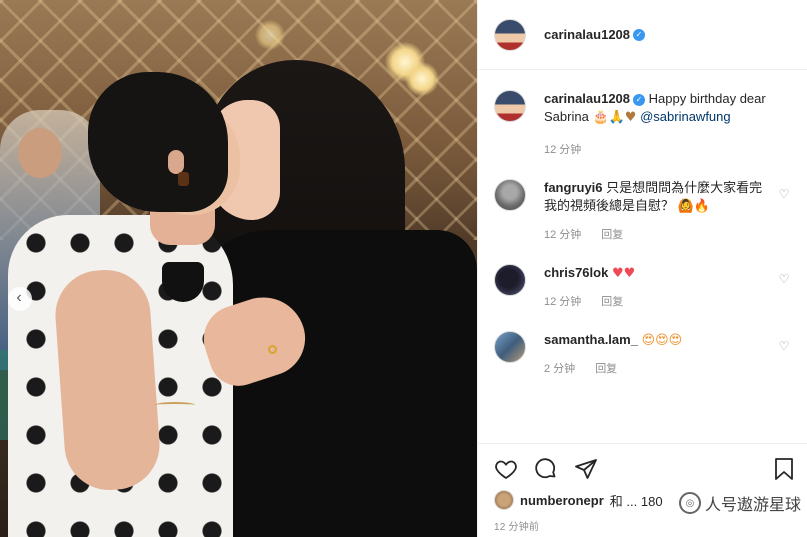 The width and height of the screenshot is (807, 537). I want to click on background-person-head, so click(40, 153).